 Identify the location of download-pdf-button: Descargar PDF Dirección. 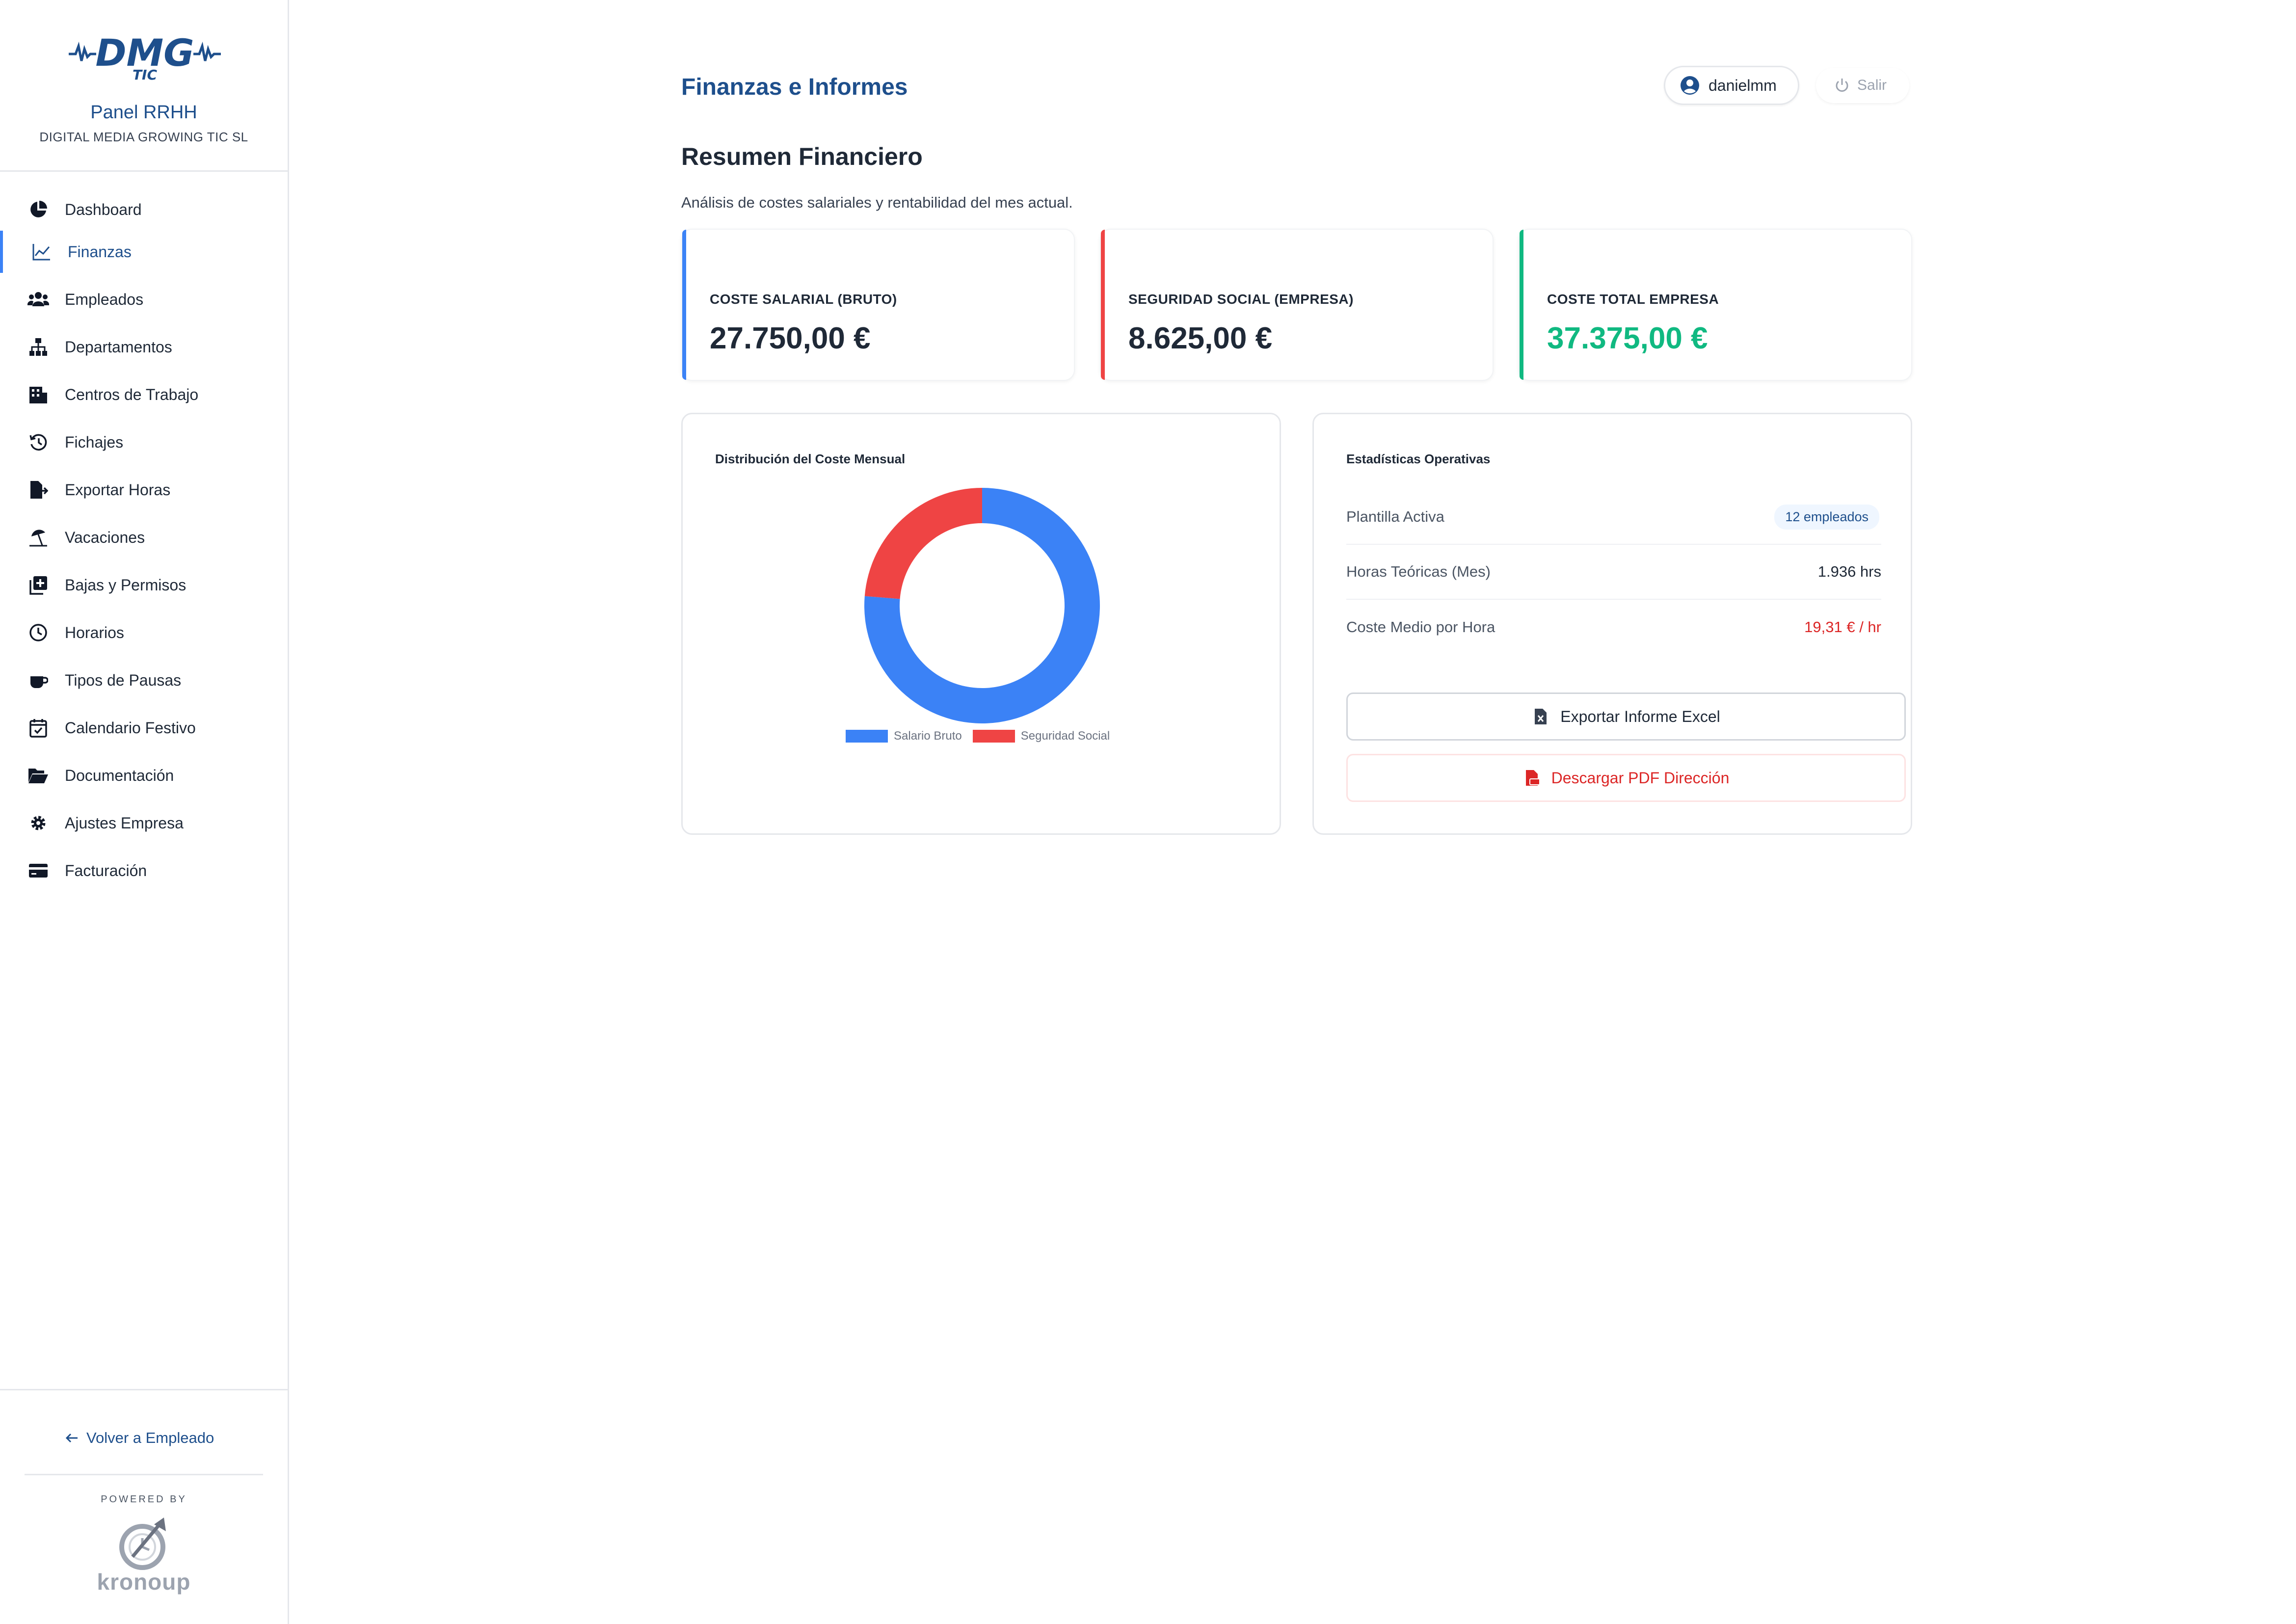
(1626, 778).